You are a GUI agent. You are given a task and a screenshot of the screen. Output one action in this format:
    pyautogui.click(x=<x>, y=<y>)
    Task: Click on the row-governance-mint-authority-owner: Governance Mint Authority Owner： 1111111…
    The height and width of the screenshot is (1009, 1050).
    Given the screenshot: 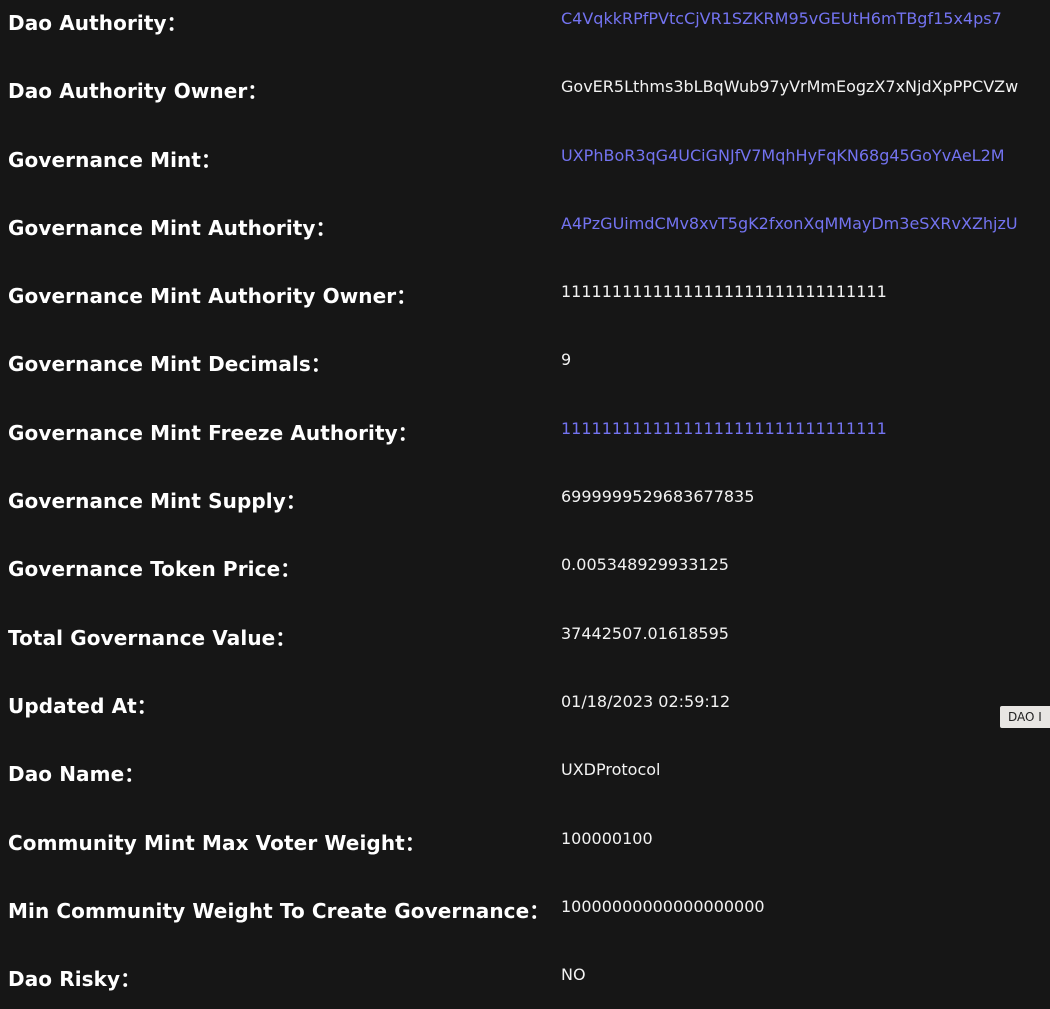 What is the action you would take?
    pyautogui.click(x=525, y=292)
    